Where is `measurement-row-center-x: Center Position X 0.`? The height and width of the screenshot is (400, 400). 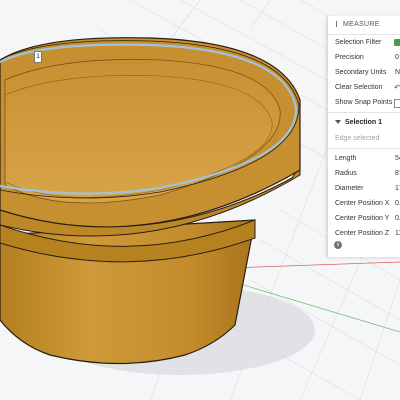 measurement-row-center-x: Center Position X 0. is located at coordinates (364, 203).